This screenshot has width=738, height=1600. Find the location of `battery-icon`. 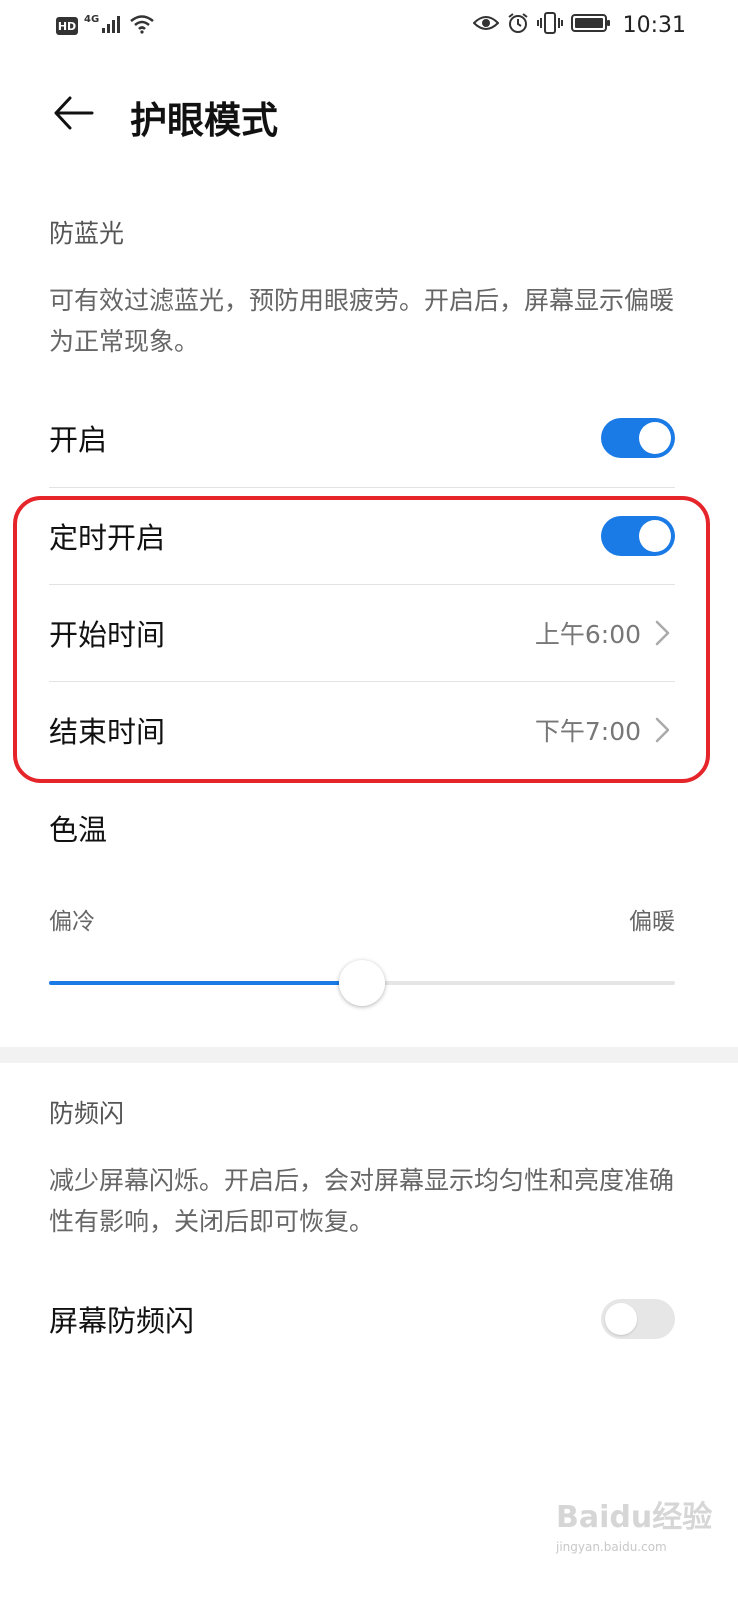

battery-icon is located at coordinates (590, 25).